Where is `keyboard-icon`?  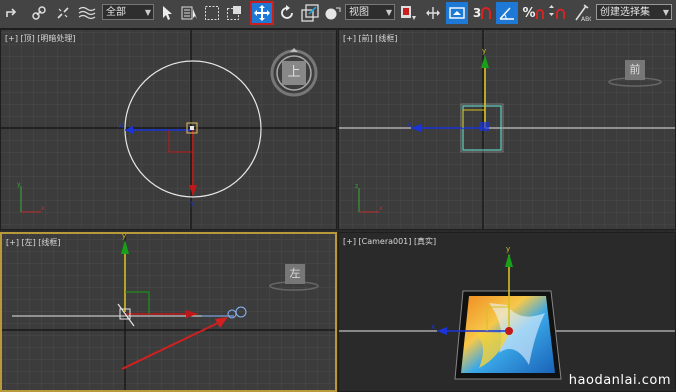
keyboard-icon is located at coordinates (457, 13).